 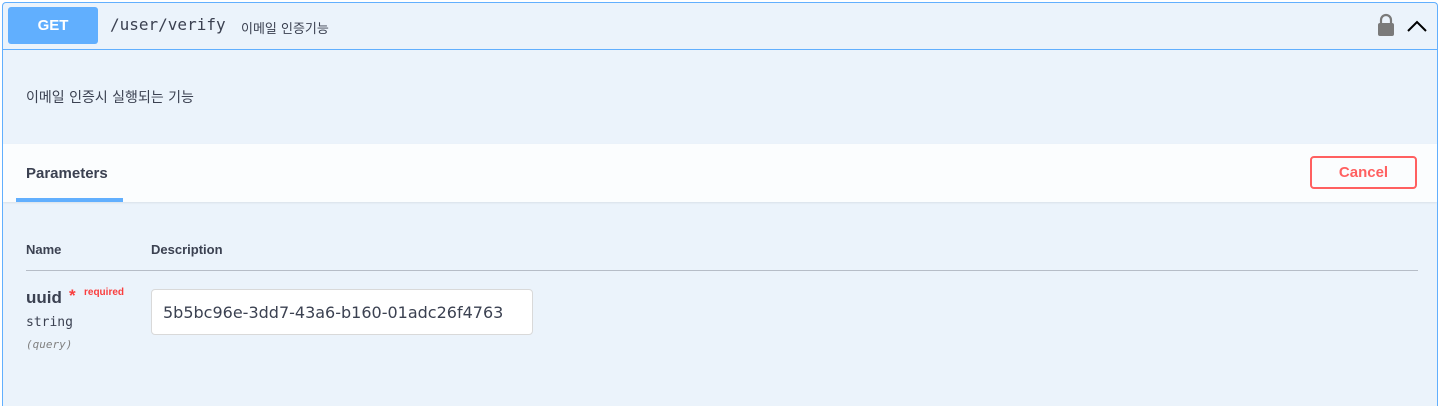 I want to click on chevron-up-icon, so click(x=1417, y=26).